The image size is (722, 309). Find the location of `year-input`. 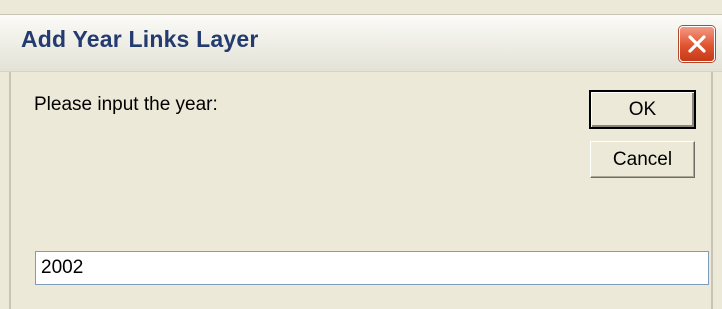

year-input is located at coordinates (372, 268).